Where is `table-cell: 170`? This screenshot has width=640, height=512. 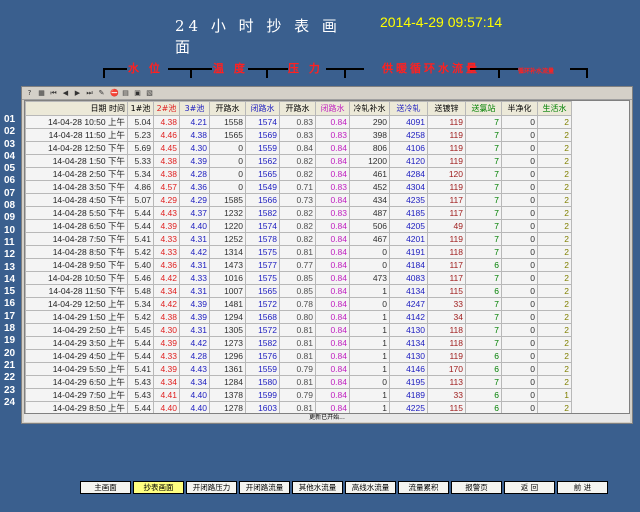
table-cell: 170 is located at coordinates (446, 369).